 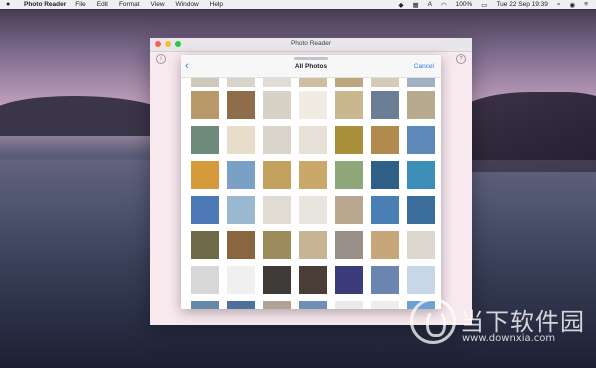 I want to click on menu-edit: Edit, so click(x=102, y=4).